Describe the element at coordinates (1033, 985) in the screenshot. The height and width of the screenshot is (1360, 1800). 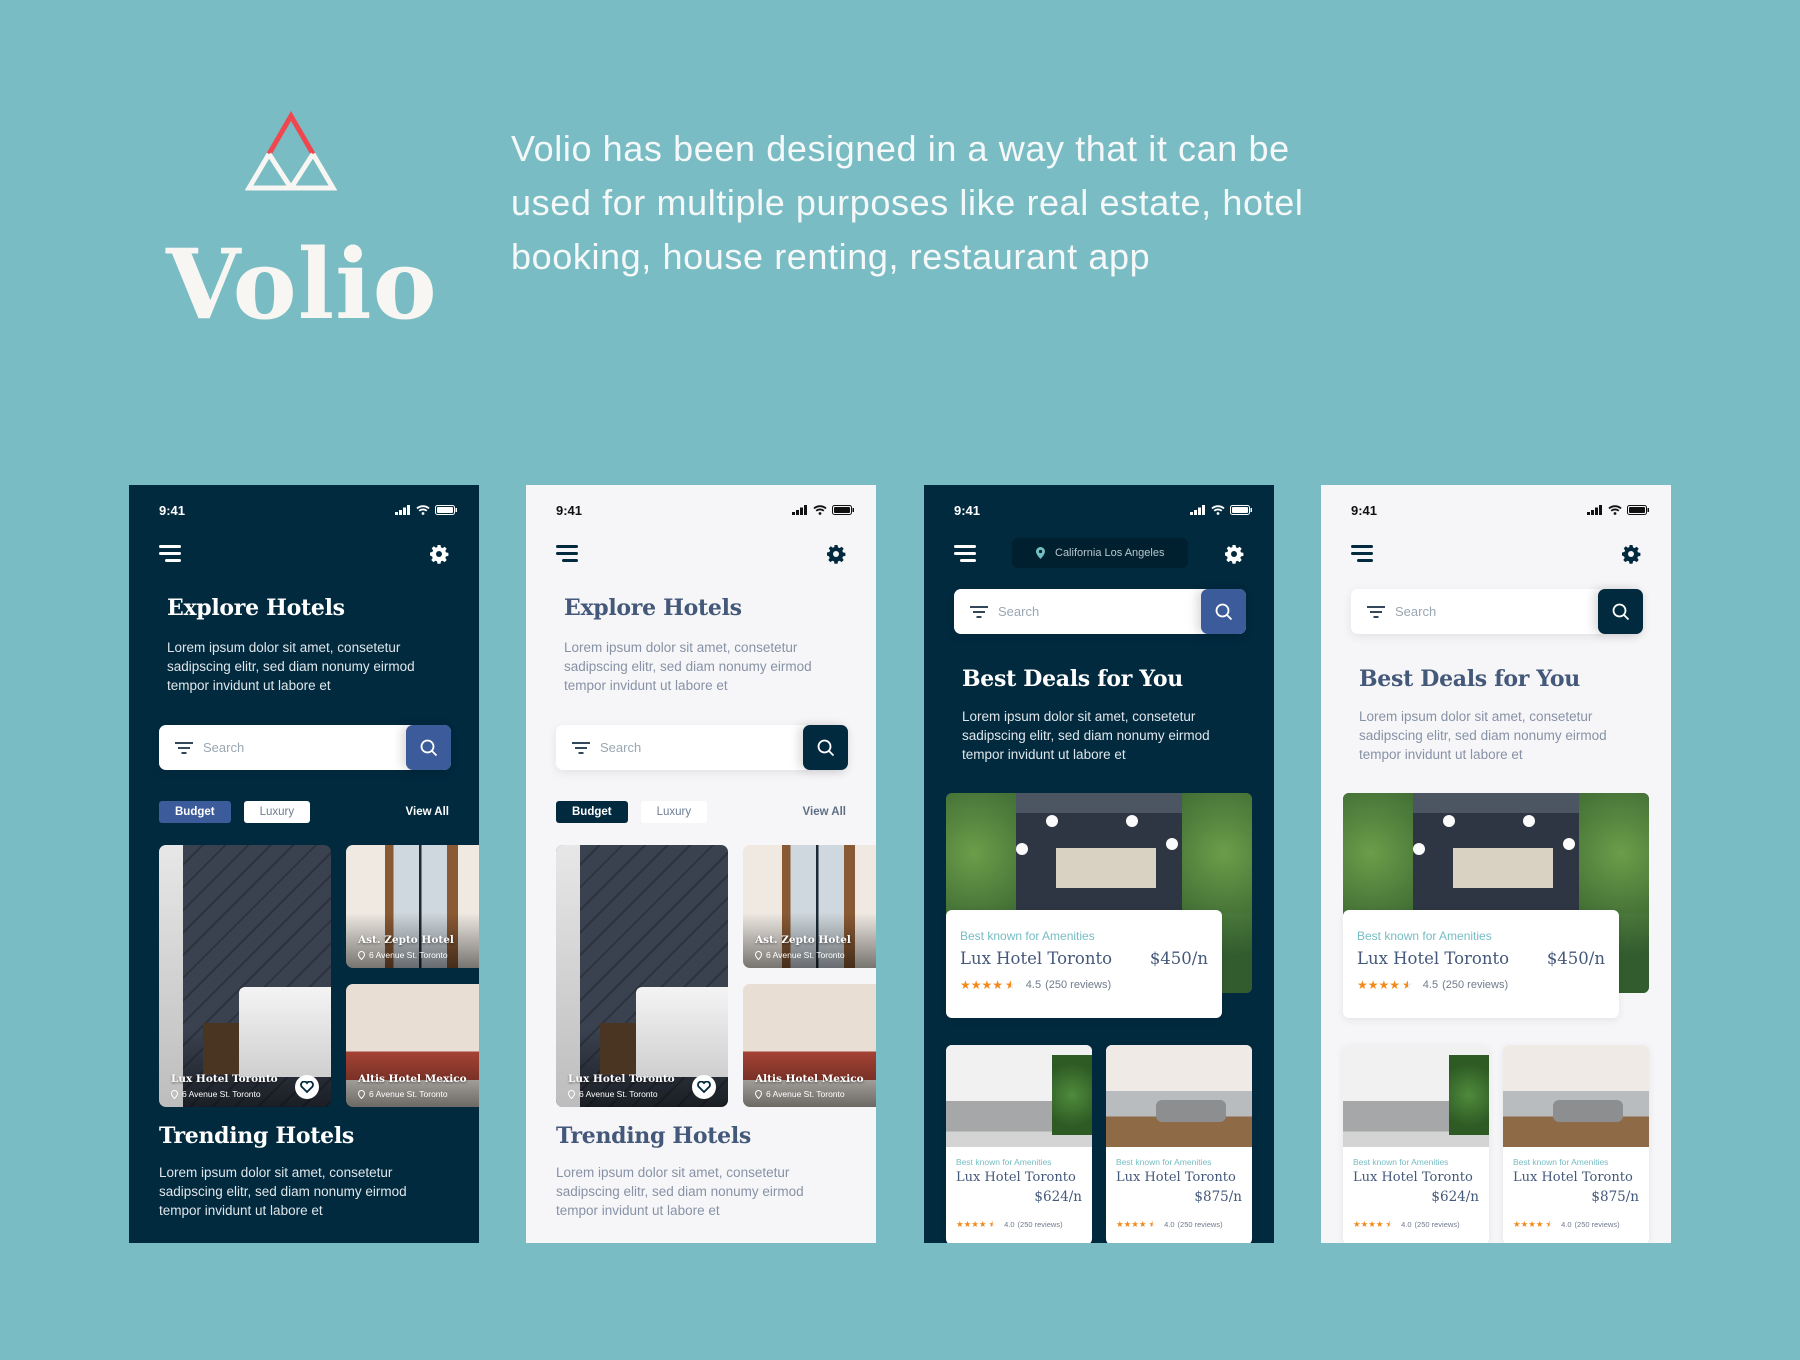
I see `rating-value: 4.5` at that location.